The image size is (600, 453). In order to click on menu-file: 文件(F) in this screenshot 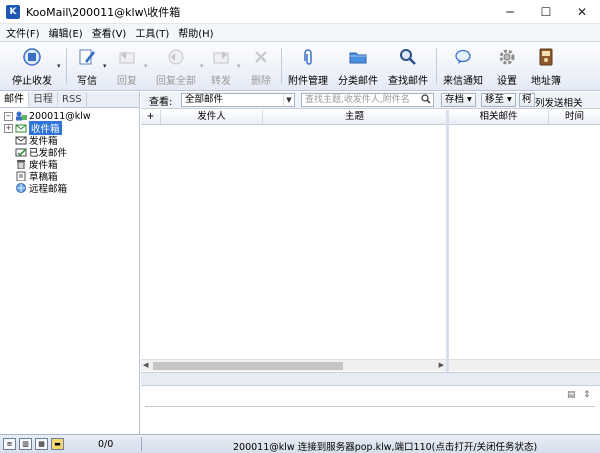, I will do `click(23, 32)`.